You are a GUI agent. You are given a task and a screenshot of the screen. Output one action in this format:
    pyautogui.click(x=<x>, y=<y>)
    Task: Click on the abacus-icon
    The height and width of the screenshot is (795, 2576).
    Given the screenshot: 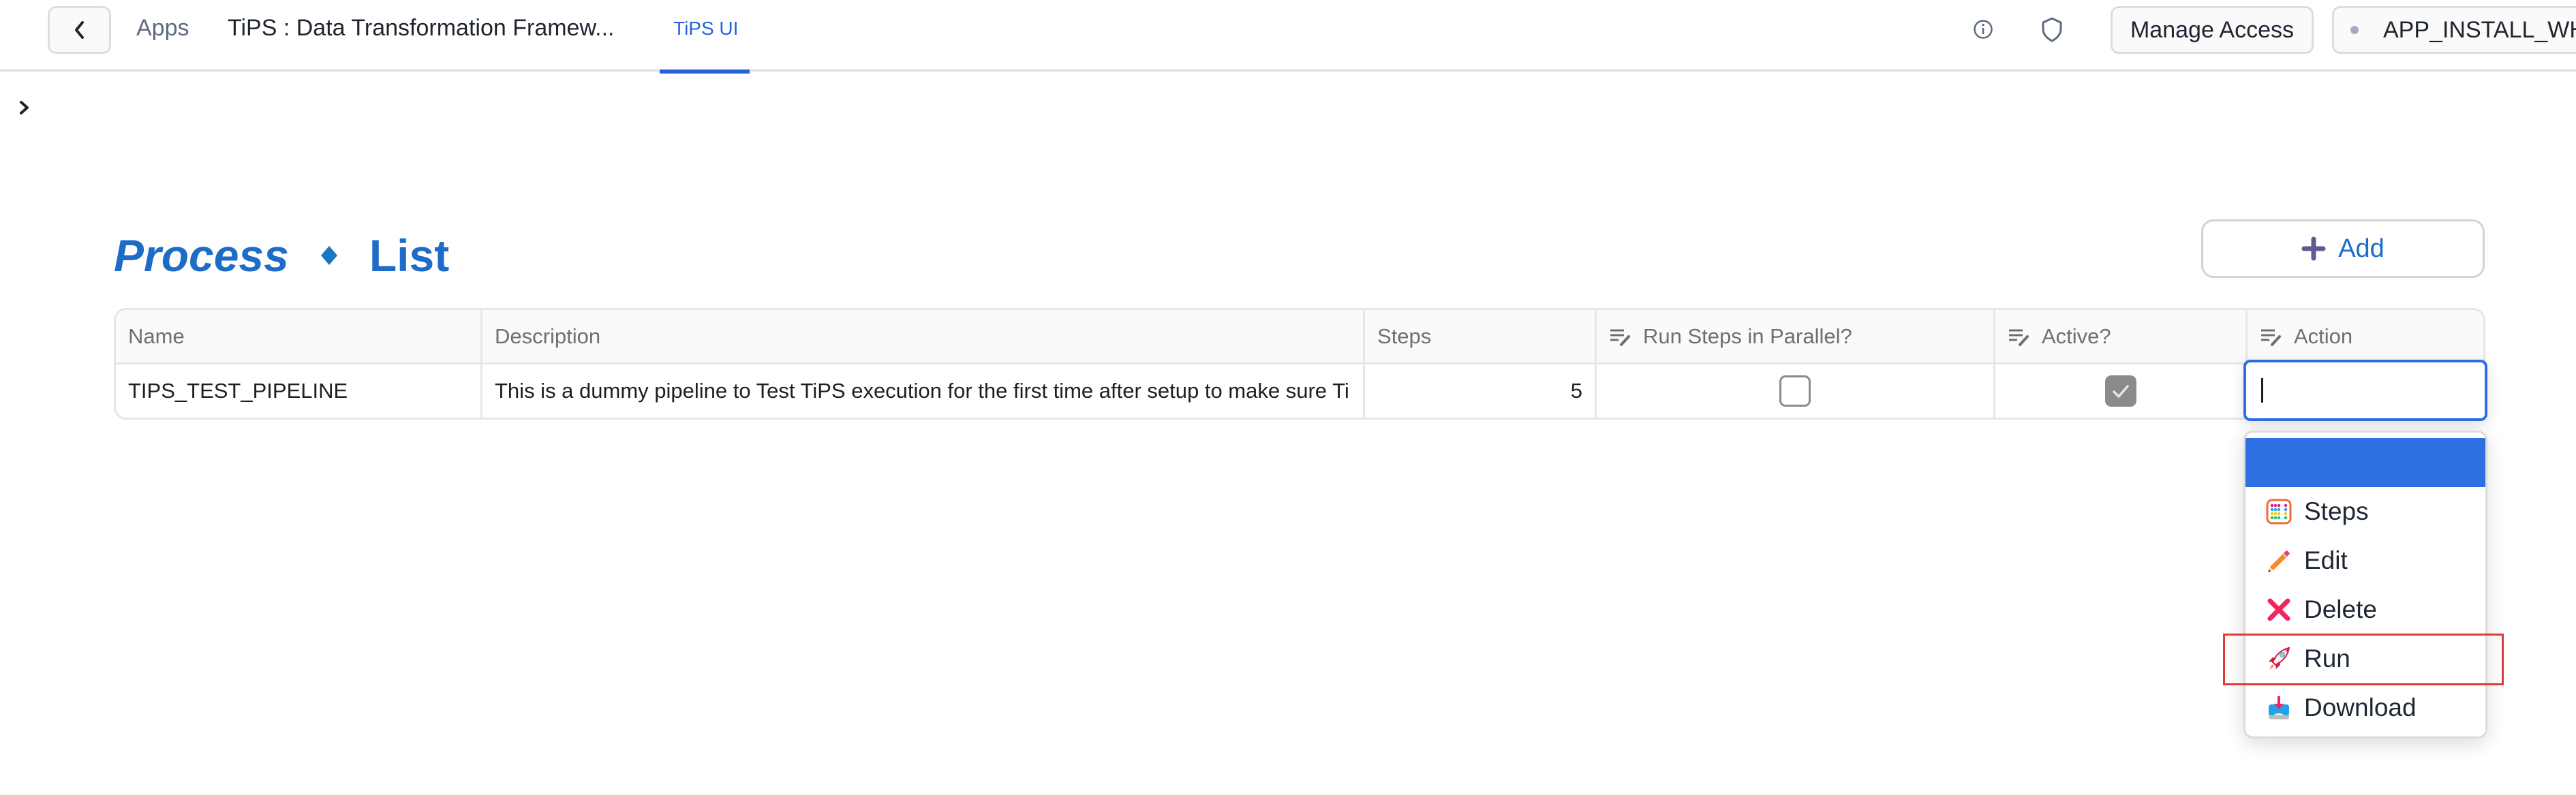 What is the action you would take?
    pyautogui.click(x=2279, y=512)
    